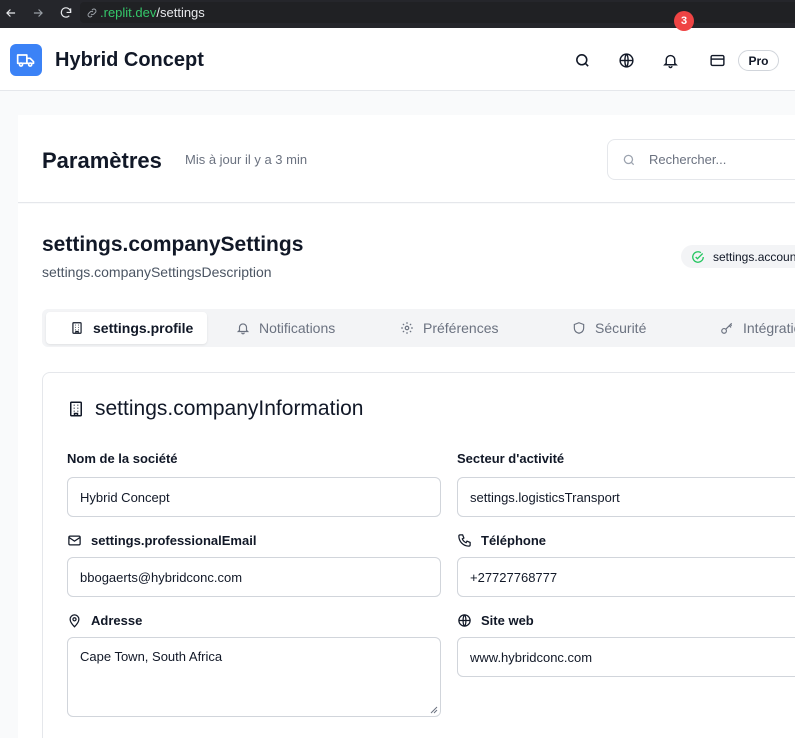 The width and height of the screenshot is (795, 738). I want to click on key-icon, so click(727, 328).